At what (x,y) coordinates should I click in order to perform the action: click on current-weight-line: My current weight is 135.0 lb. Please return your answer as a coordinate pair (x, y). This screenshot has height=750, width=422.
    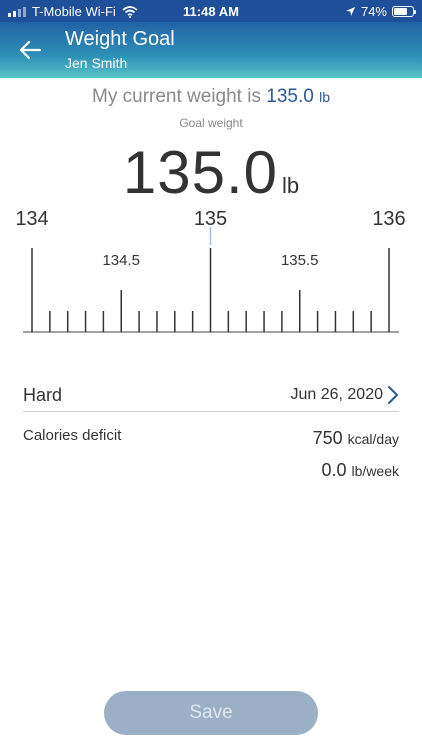
    Looking at the image, I should click on (211, 97).